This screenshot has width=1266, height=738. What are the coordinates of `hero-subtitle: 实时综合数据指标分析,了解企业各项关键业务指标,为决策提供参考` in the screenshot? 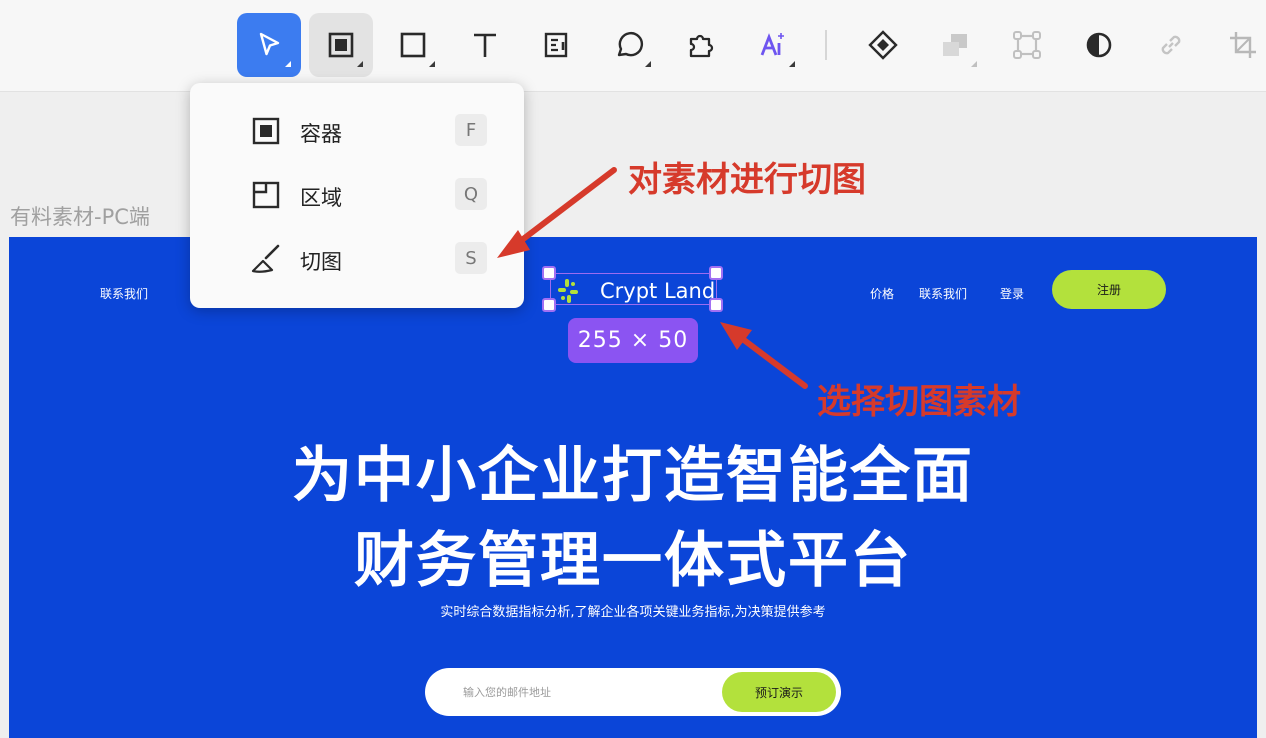 It's located at (633, 612).